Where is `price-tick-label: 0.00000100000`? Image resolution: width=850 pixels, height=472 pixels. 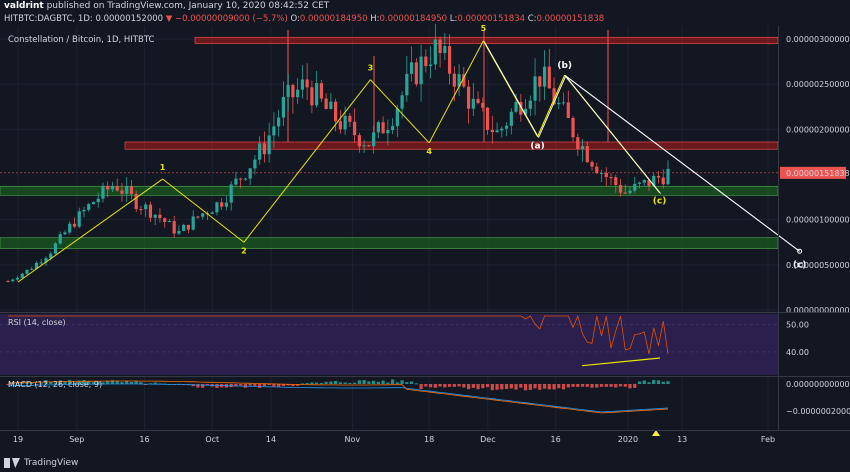 price-tick-label: 0.00000100000 is located at coordinates (818, 220).